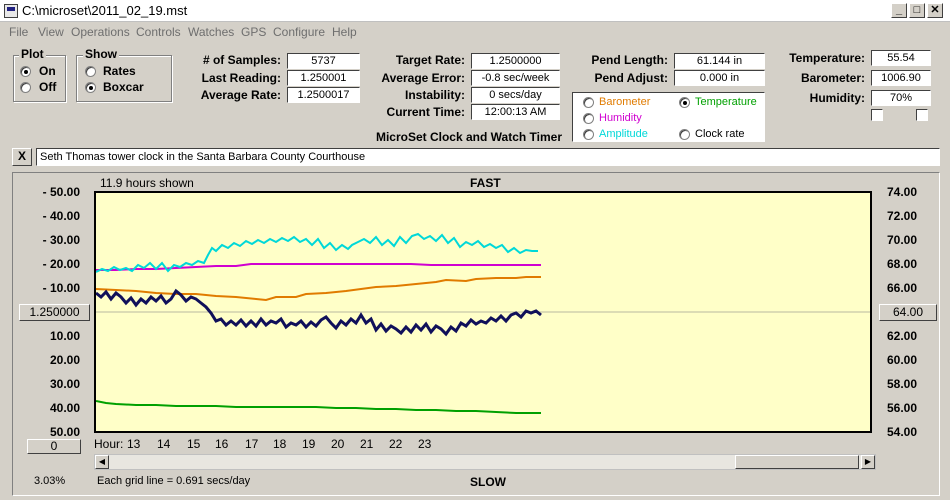 Image resolution: width=950 pixels, height=500 pixels. Describe the element at coordinates (515, 95) in the screenshot. I see `instability-field: 0 secs/day` at that location.